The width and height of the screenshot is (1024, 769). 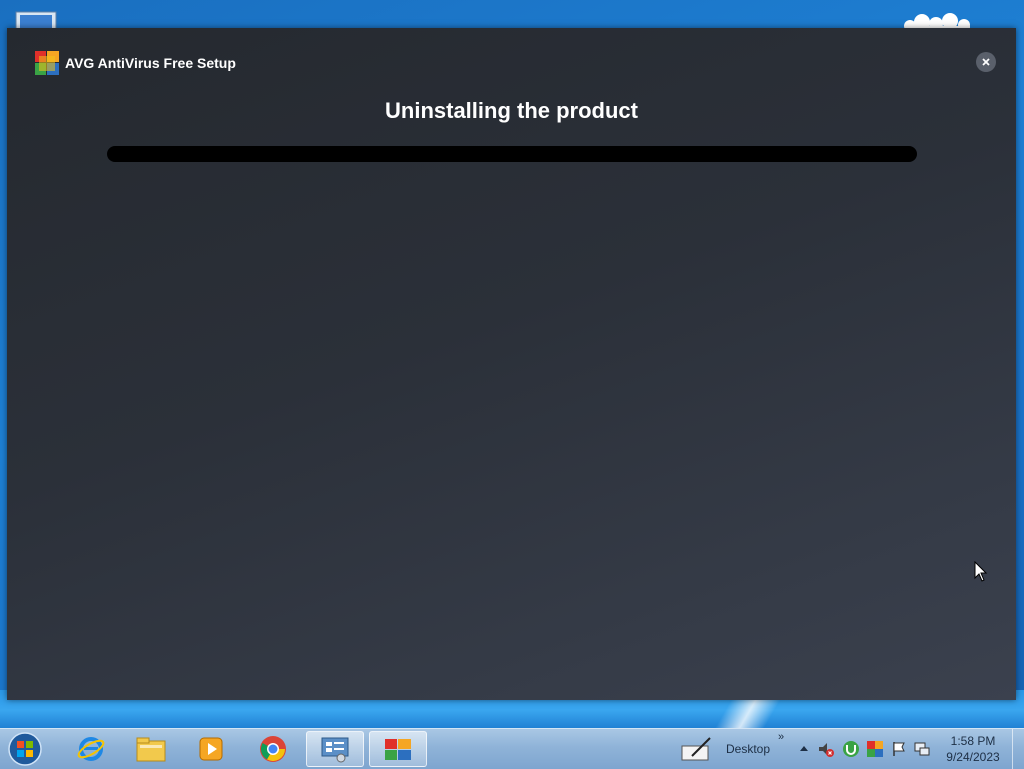 I want to click on internet-explorer-icon, so click(x=91, y=749).